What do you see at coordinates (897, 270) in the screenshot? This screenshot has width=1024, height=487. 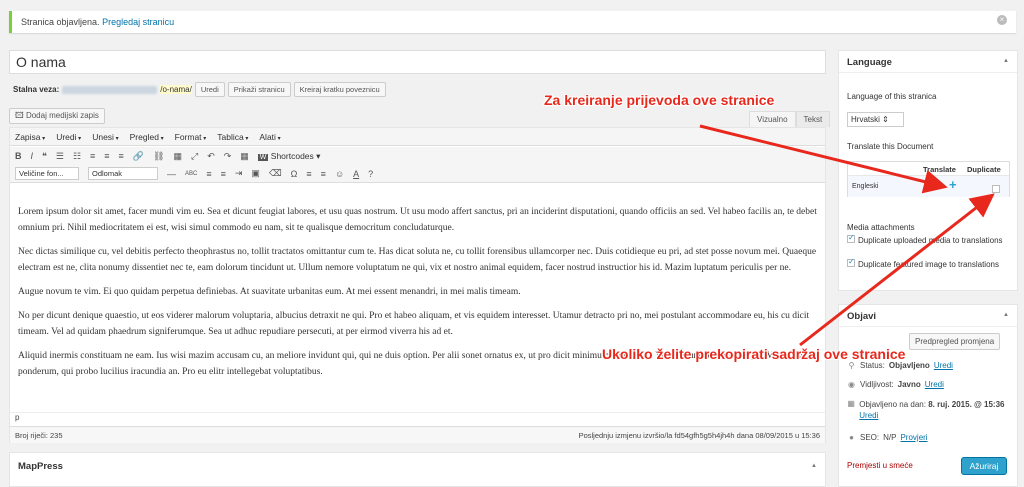 I see `arrow-to-duplicate` at bounding box center [897, 270].